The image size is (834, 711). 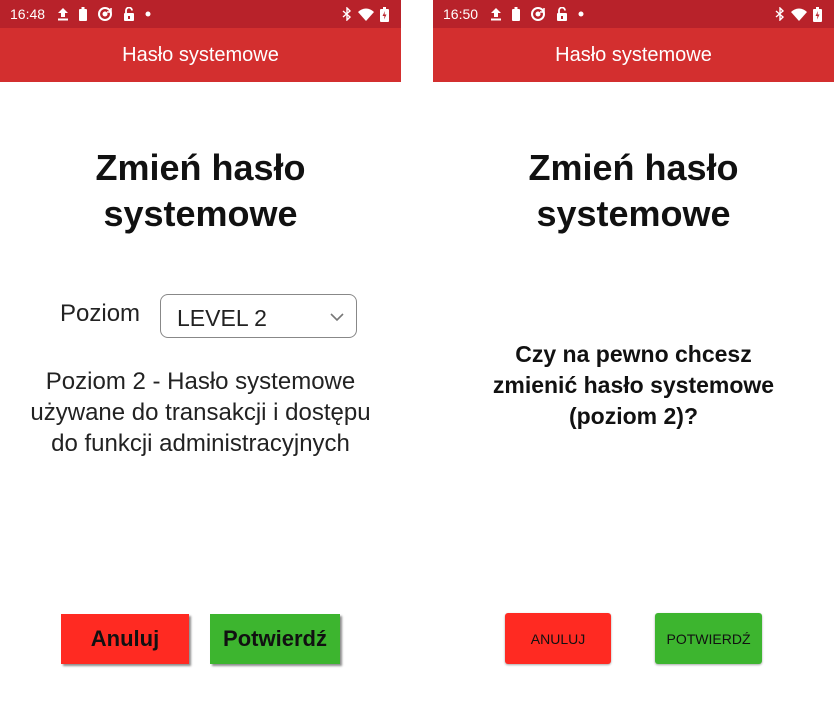 What do you see at coordinates (222, 318) in the screenshot?
I see `level-dropdown-value: LEVEL 2` at bounding box center [222, 318].